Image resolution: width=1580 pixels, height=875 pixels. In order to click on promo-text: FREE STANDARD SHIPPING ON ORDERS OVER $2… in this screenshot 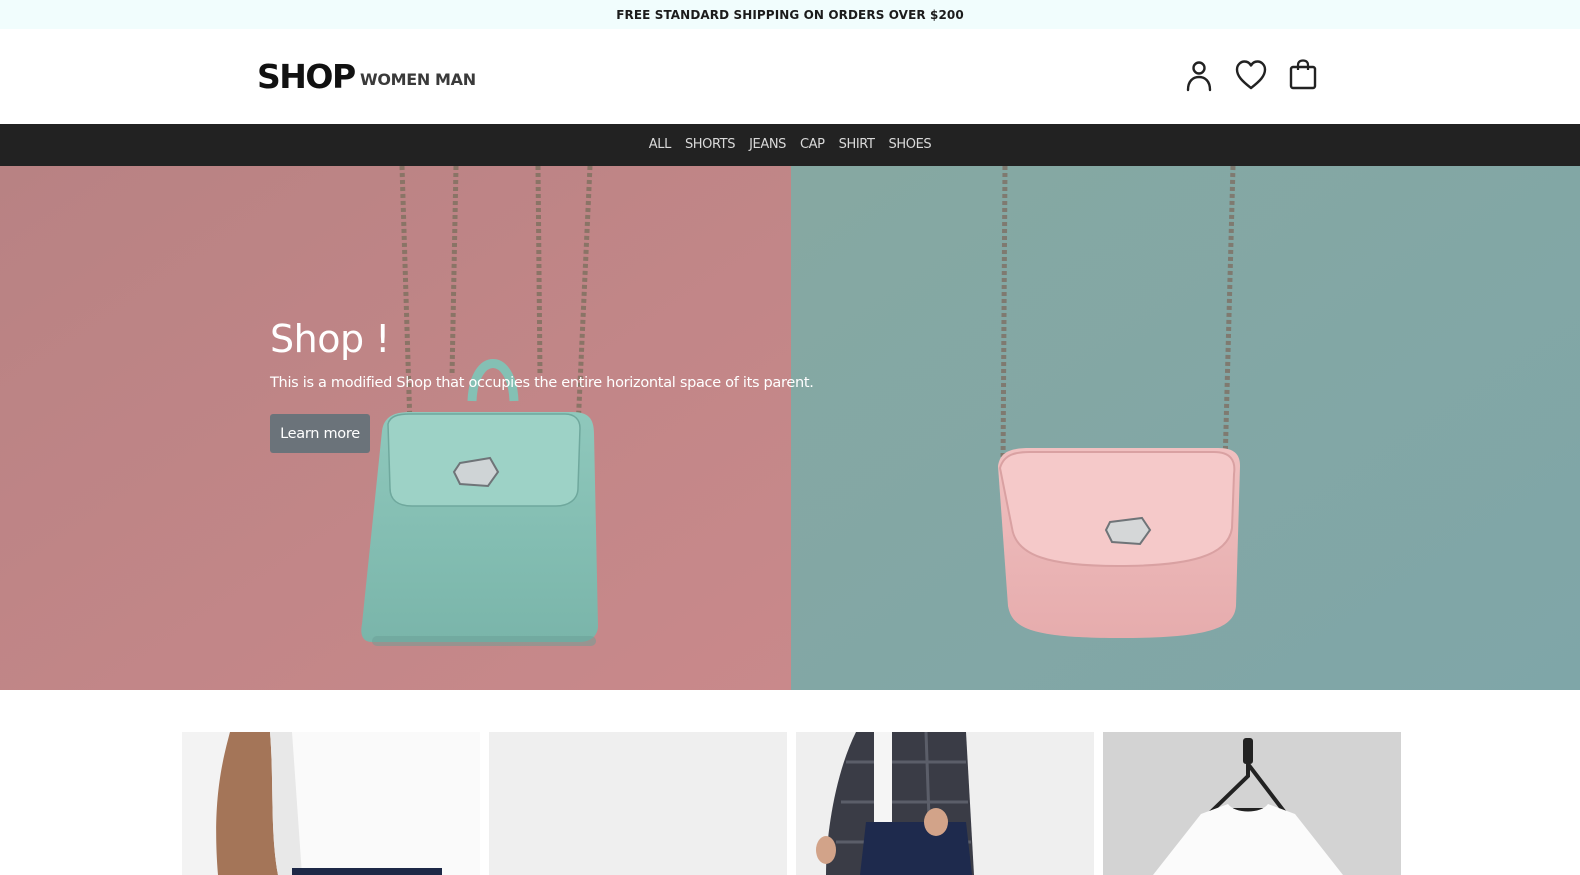, I will do `click(790, 14)`.